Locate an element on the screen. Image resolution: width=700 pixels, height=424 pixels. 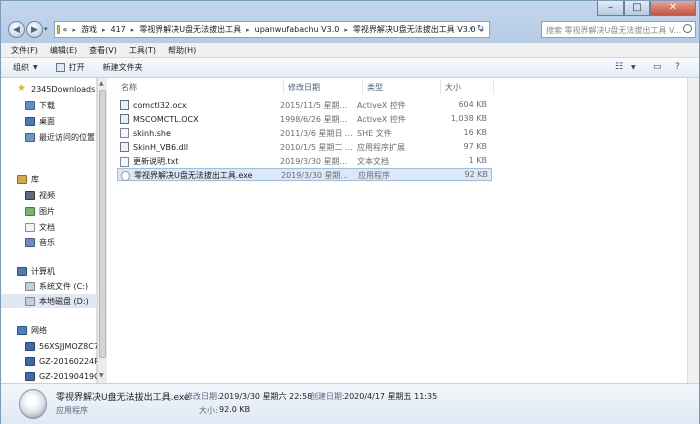
address-dropdown-icon: ▾ is located at coordinates (471, 29).